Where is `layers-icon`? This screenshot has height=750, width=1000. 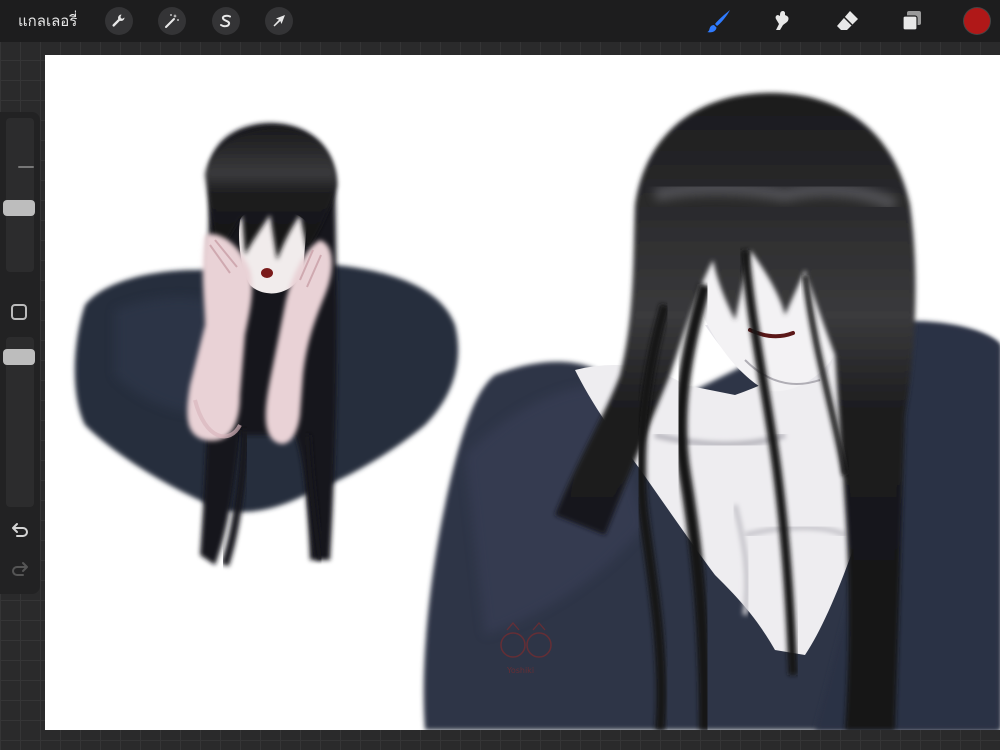
layers-icon is located at coordinates (911, 21).